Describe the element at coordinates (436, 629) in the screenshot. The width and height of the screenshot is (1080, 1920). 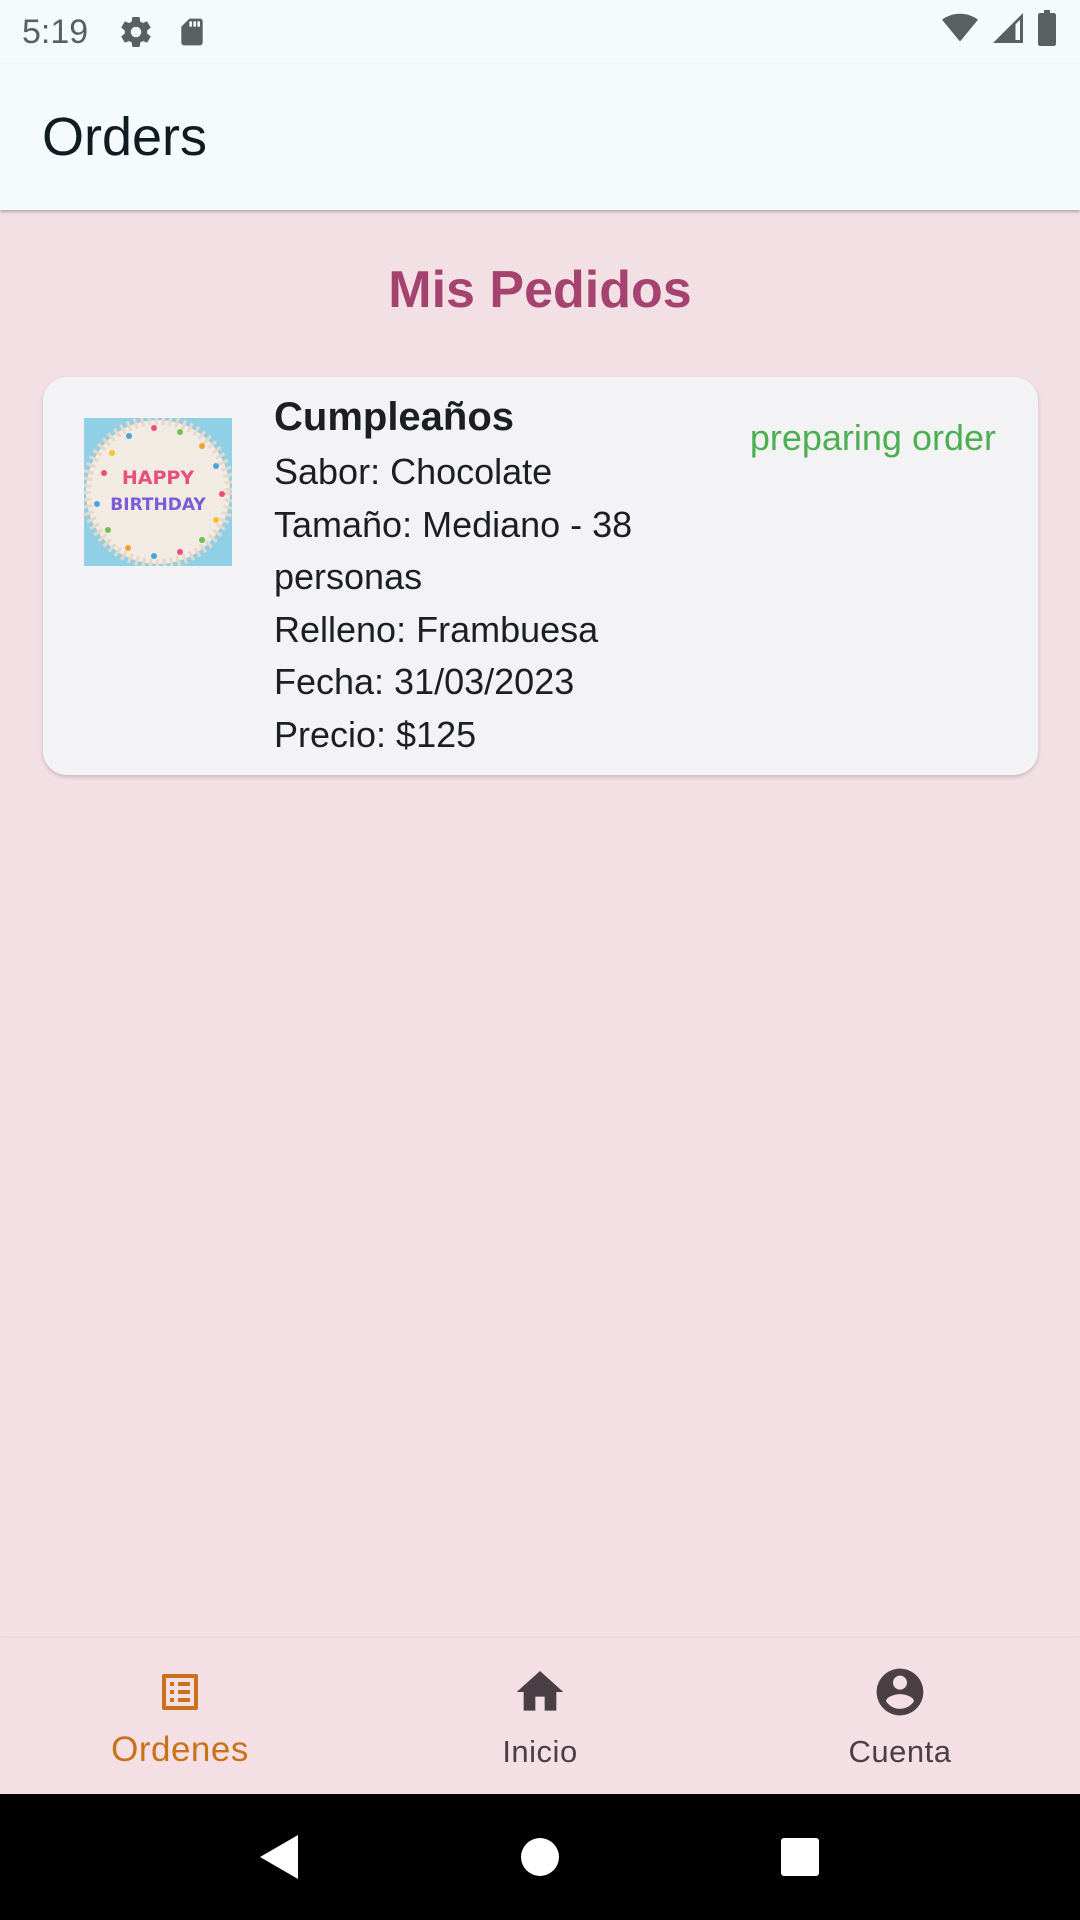
I see `order-filling: Relleno: Frambuesa` at that location.